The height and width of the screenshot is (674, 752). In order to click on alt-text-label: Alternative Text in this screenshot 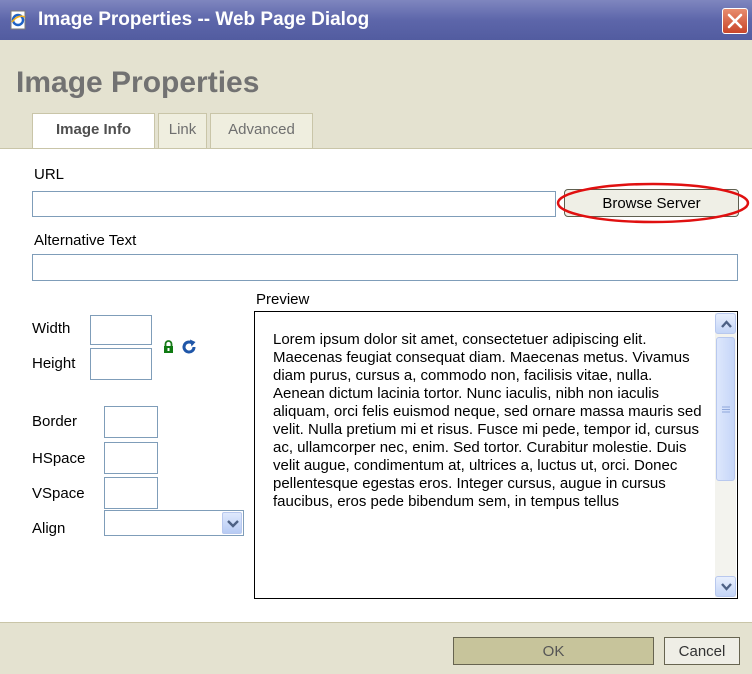, I will do `click(85, 240)`.